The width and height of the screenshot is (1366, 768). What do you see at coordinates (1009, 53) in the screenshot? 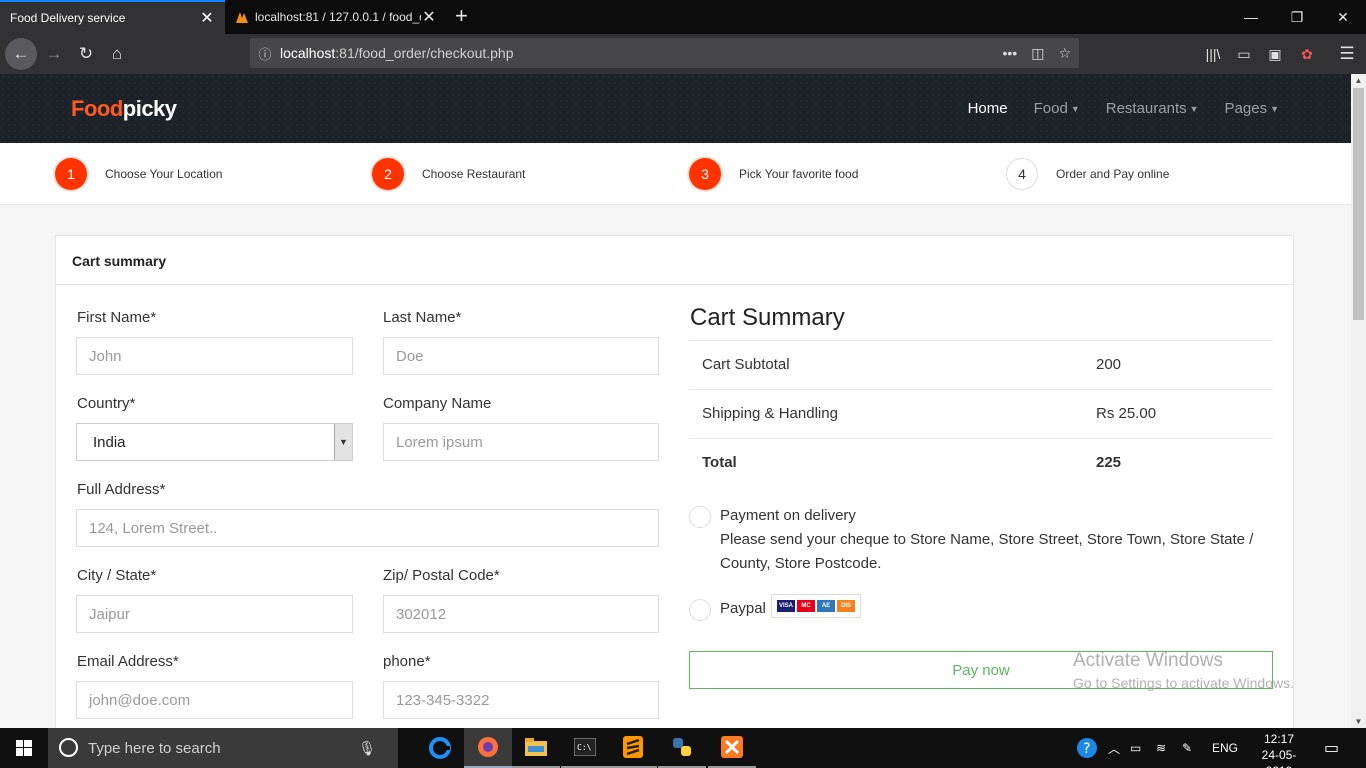
I see `page-actions-icon: •••` at bounding box center [1009, 53].